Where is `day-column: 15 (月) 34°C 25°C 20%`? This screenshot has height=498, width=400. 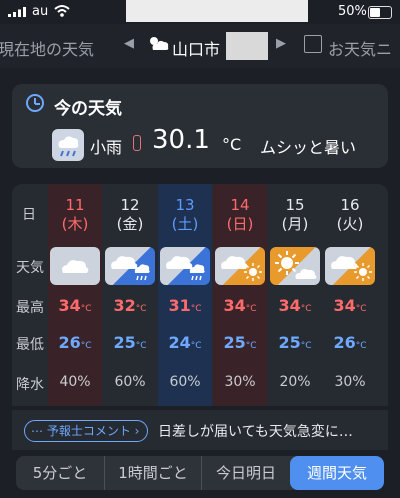 day-column: 15 (月) 34°C 25°C 20% is located at coordinates (295, 295).